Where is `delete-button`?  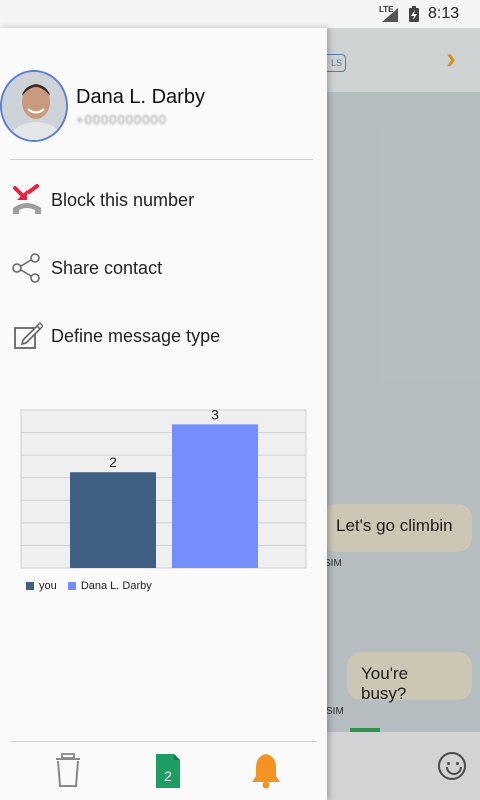 delete-button is located at coordinates (68, 770).